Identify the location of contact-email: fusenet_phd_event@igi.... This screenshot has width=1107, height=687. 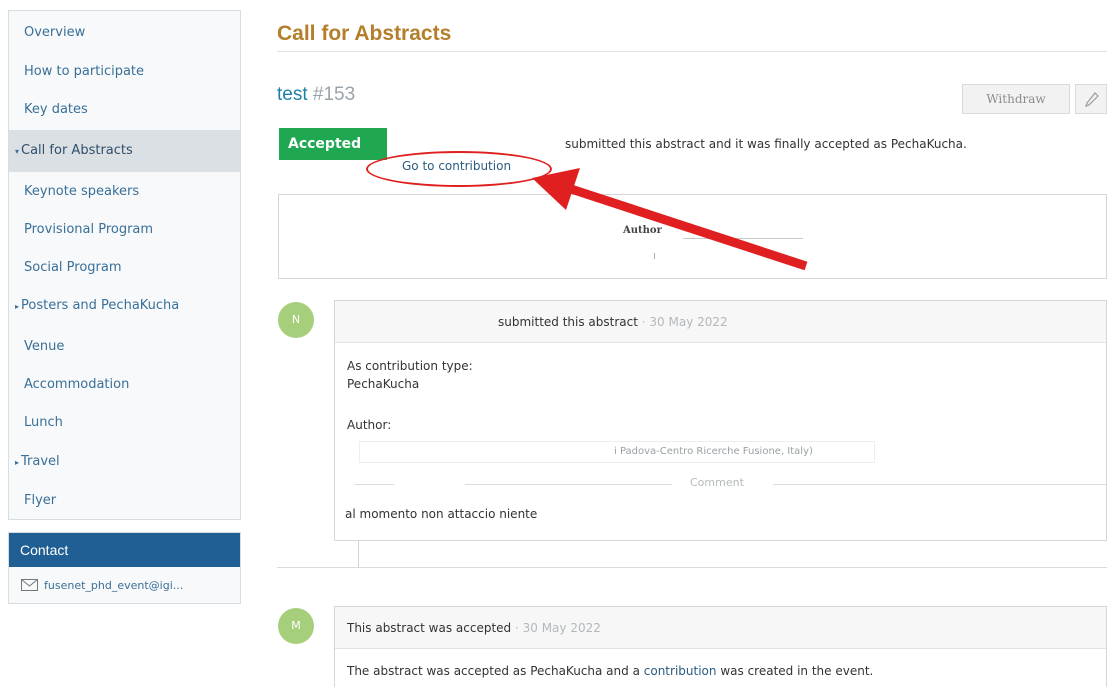
(114, 585).